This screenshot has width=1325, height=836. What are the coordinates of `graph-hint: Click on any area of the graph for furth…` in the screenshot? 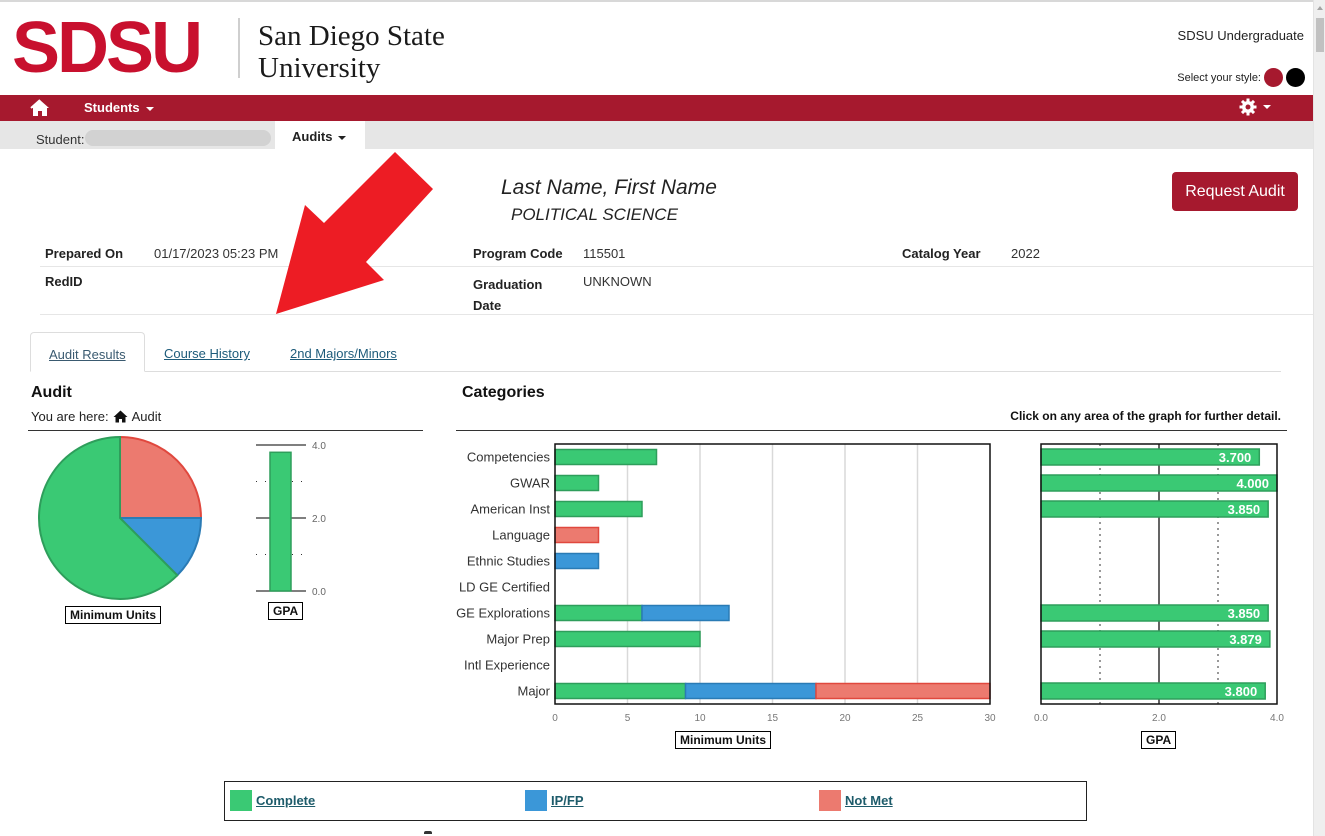 It's located at (1145, 416).